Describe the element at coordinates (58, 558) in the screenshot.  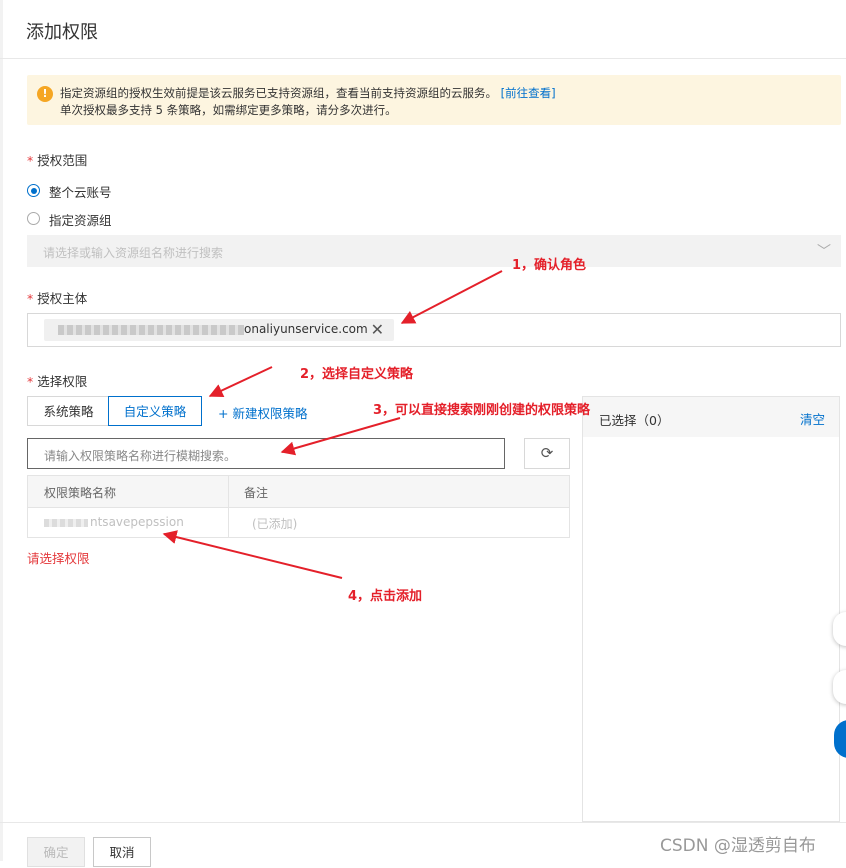
I see `validation-error: 请选择权限` at that location.